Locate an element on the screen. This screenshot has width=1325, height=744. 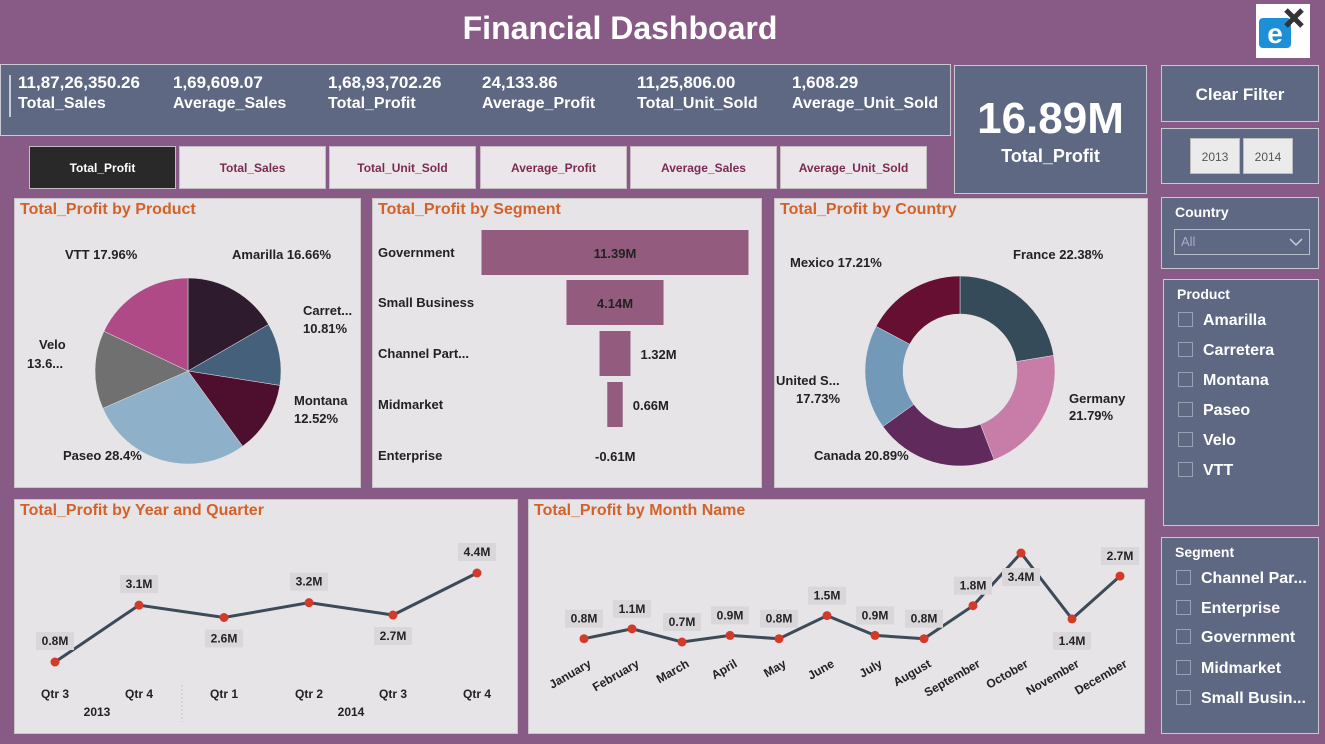
axis-tick-label: May is located at coordinates (774, 668).